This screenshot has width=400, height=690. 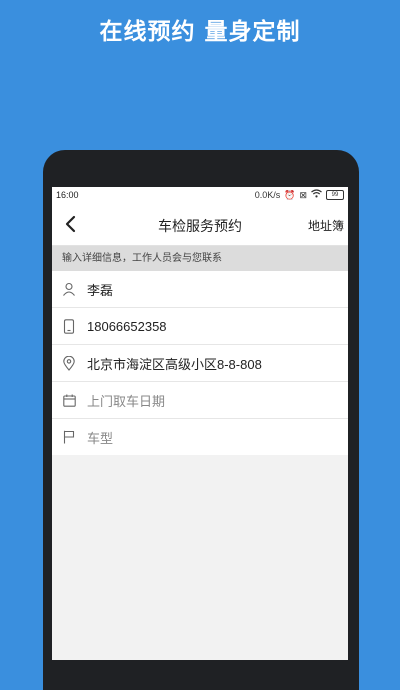 What do you see at coordinates (127, 326) in the screenshot?
I see `phone-value: 18066652358` at bounding box center [127, 326].